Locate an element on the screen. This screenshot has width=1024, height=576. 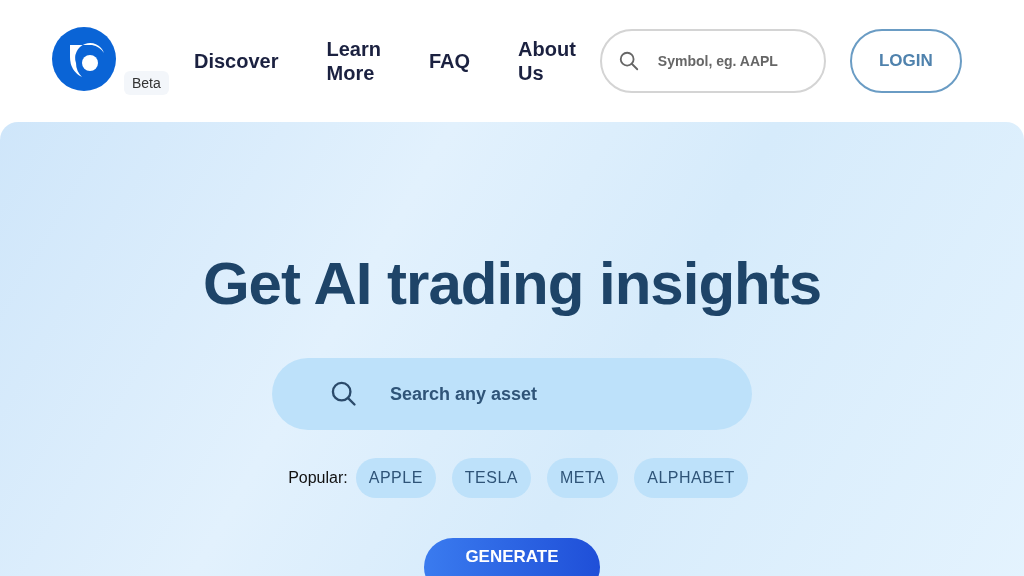
popular-label: Popular: is located at coordinates (318, 478).